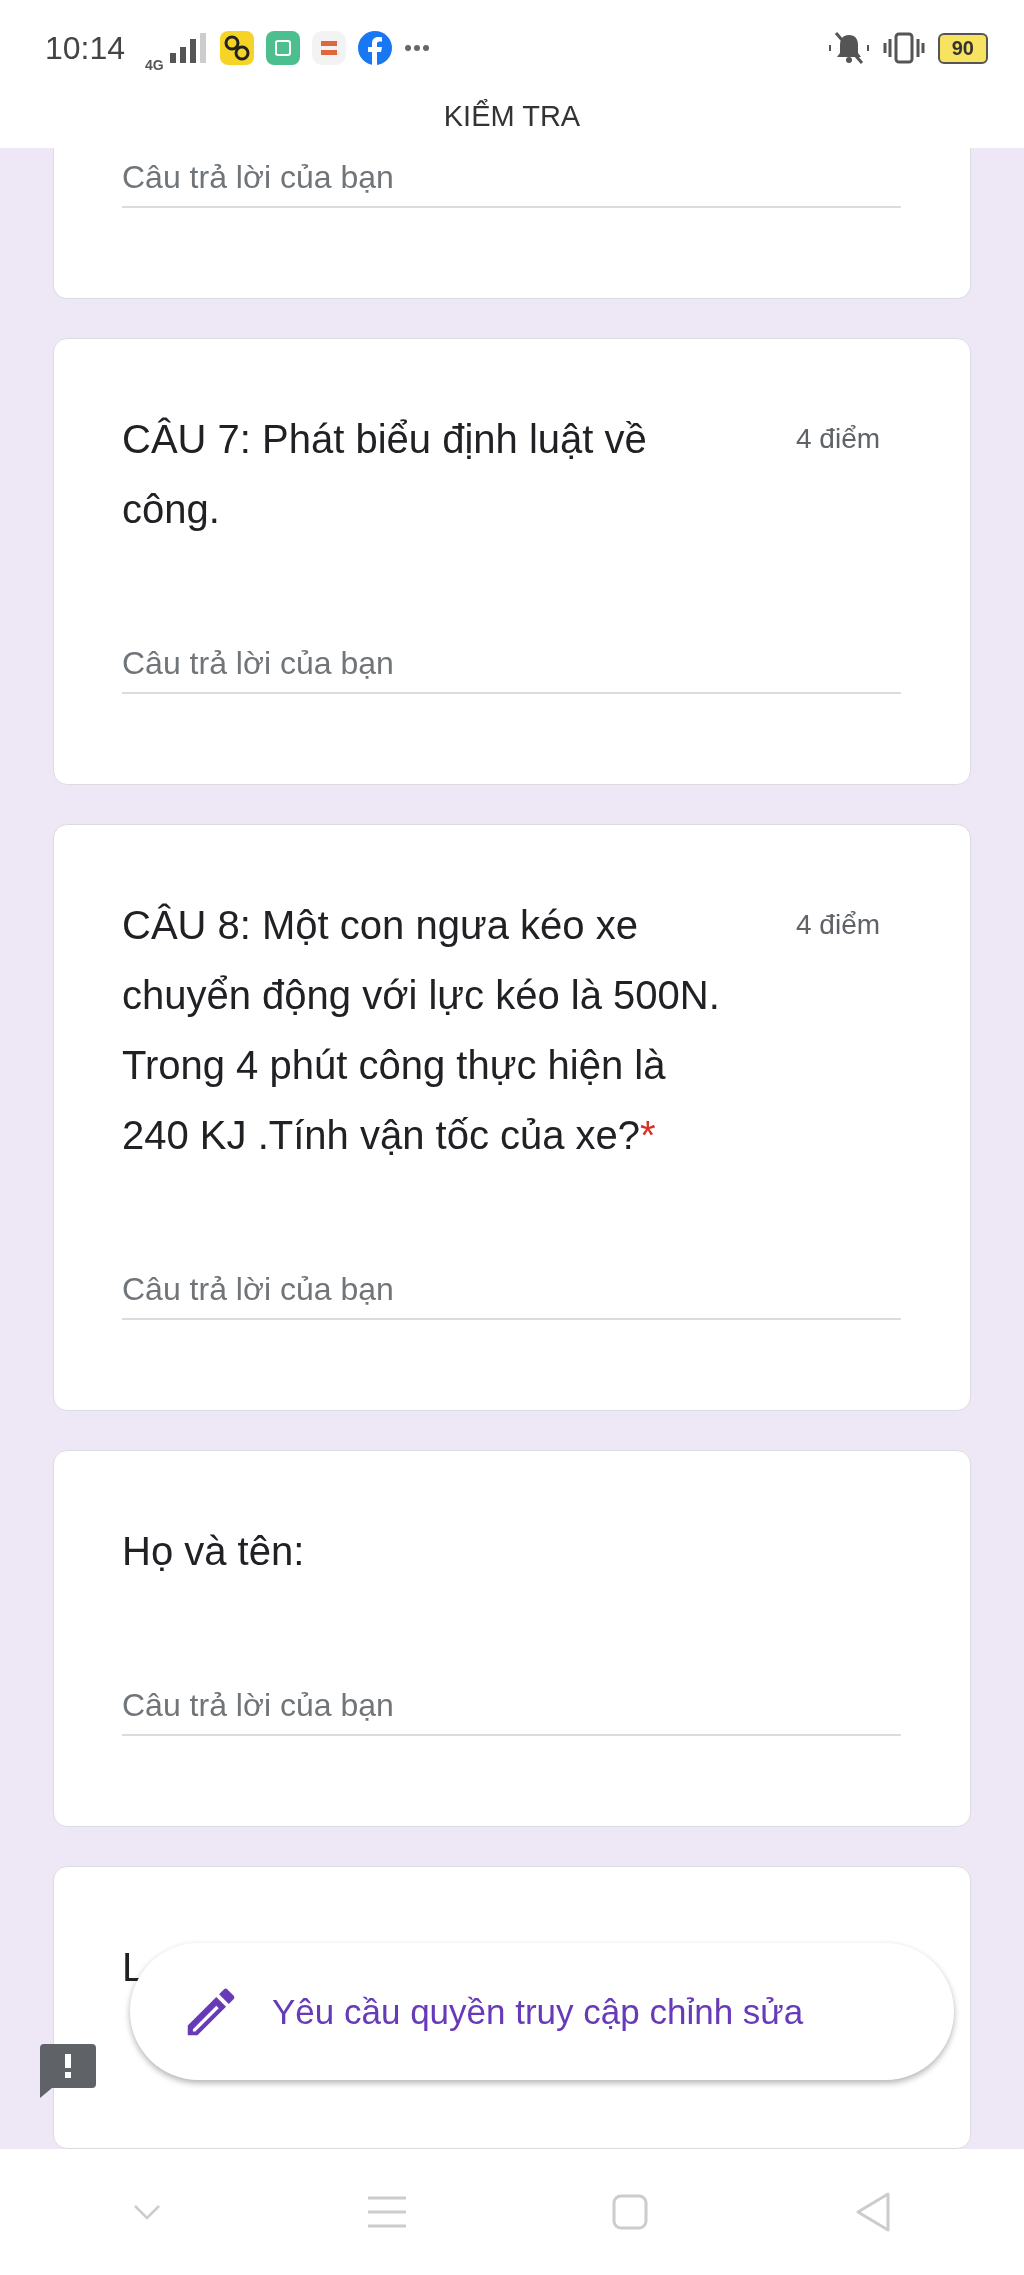 This screenshot has width=1024, height=2275. What do you see at coordinates (147, 2212) in the screenshot?
I see `chevron-down-icon` at bounding box center [147, 2212].